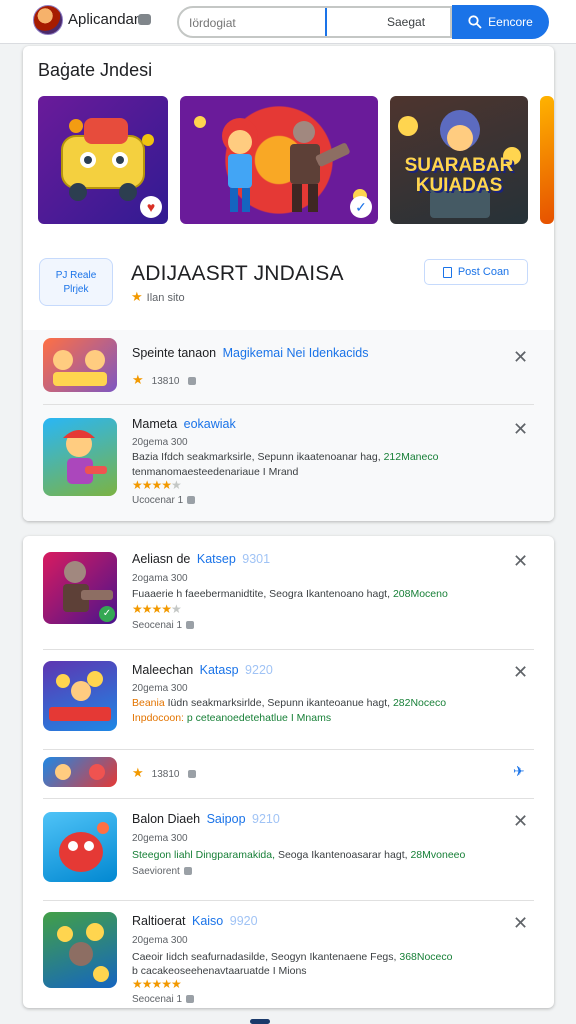  Describe the element at coordinates (342, 855) in the screenshot. I see `item-desc-text: Seoga Ikantenoasarar hagt,` at that location.